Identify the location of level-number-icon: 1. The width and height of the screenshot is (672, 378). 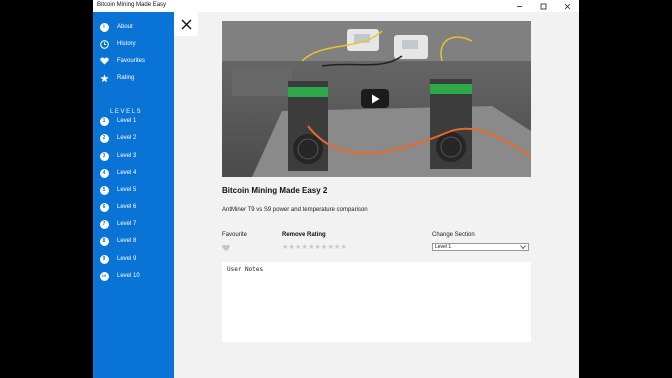
(104, 121).